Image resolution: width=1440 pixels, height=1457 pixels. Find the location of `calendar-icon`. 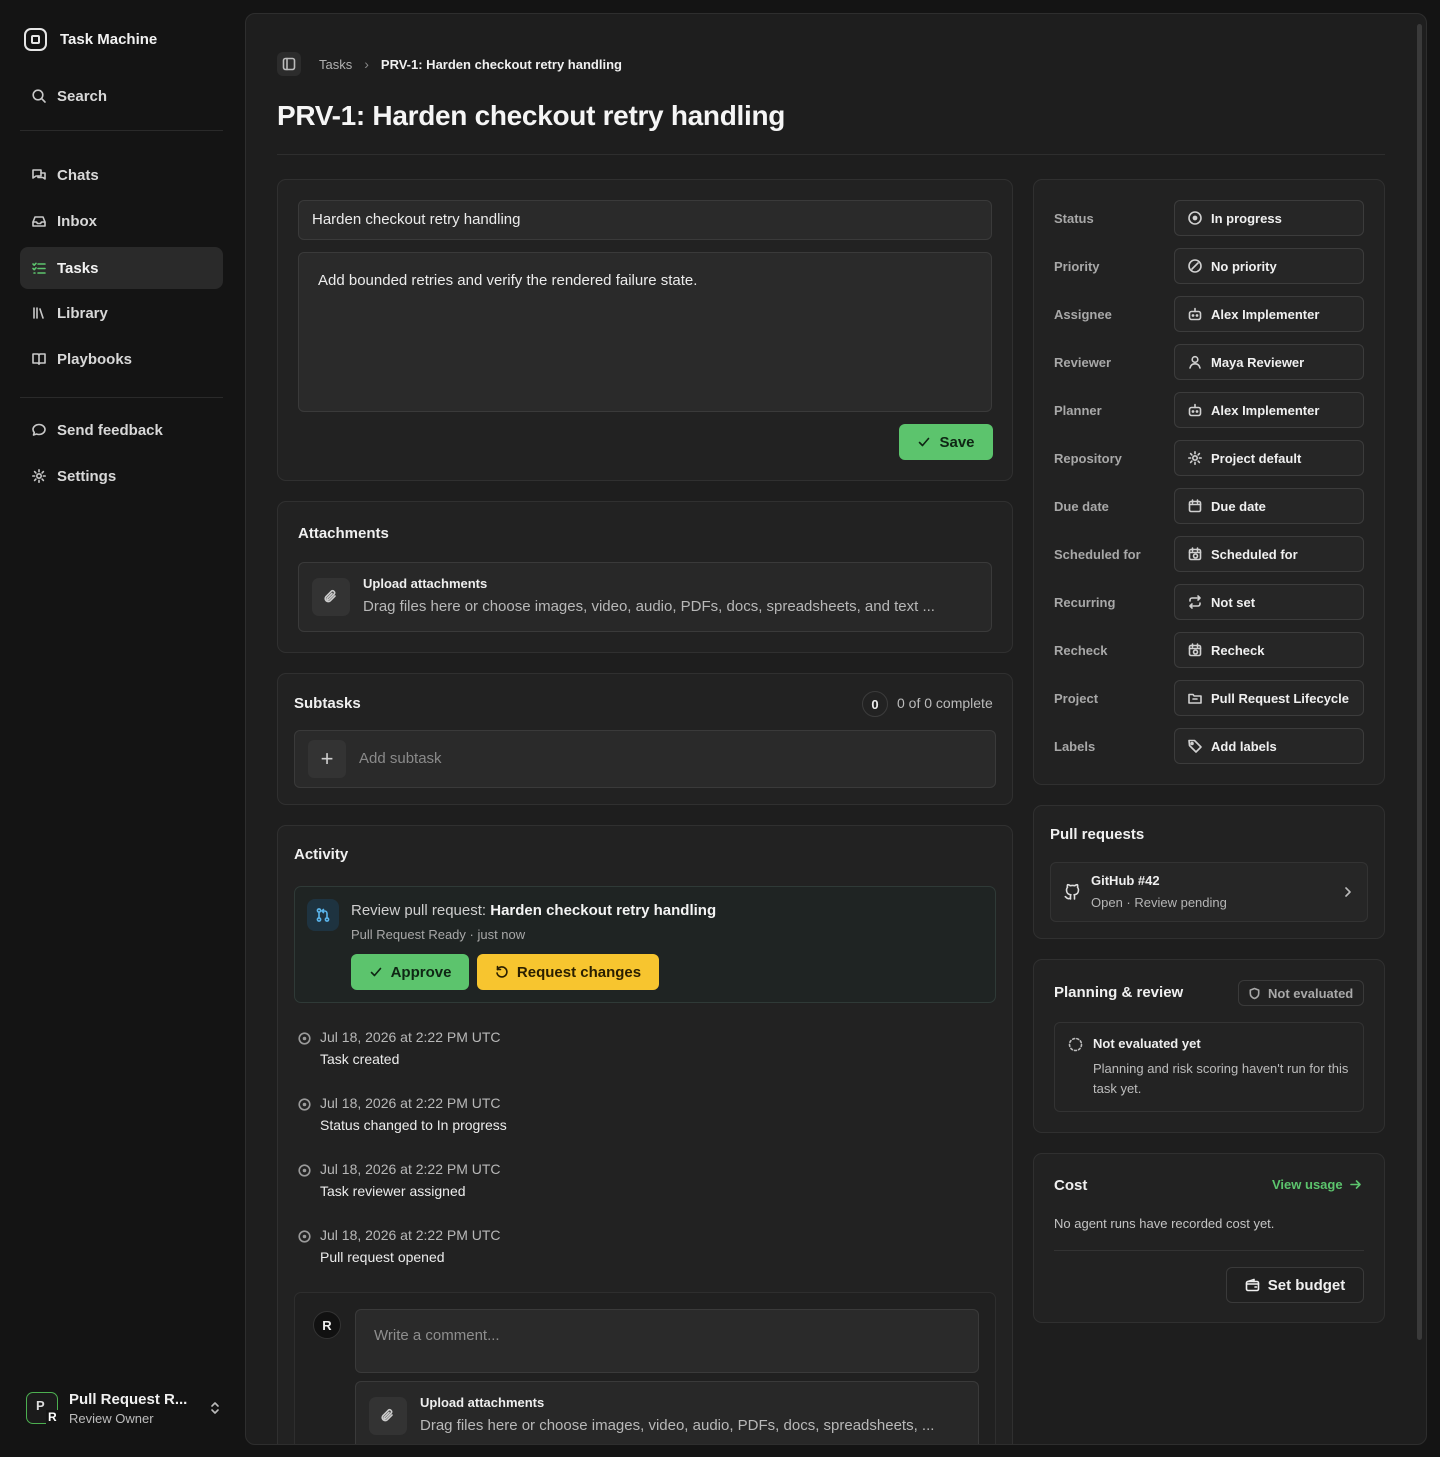

calendar-icon is located at coordinates (1195, 506).